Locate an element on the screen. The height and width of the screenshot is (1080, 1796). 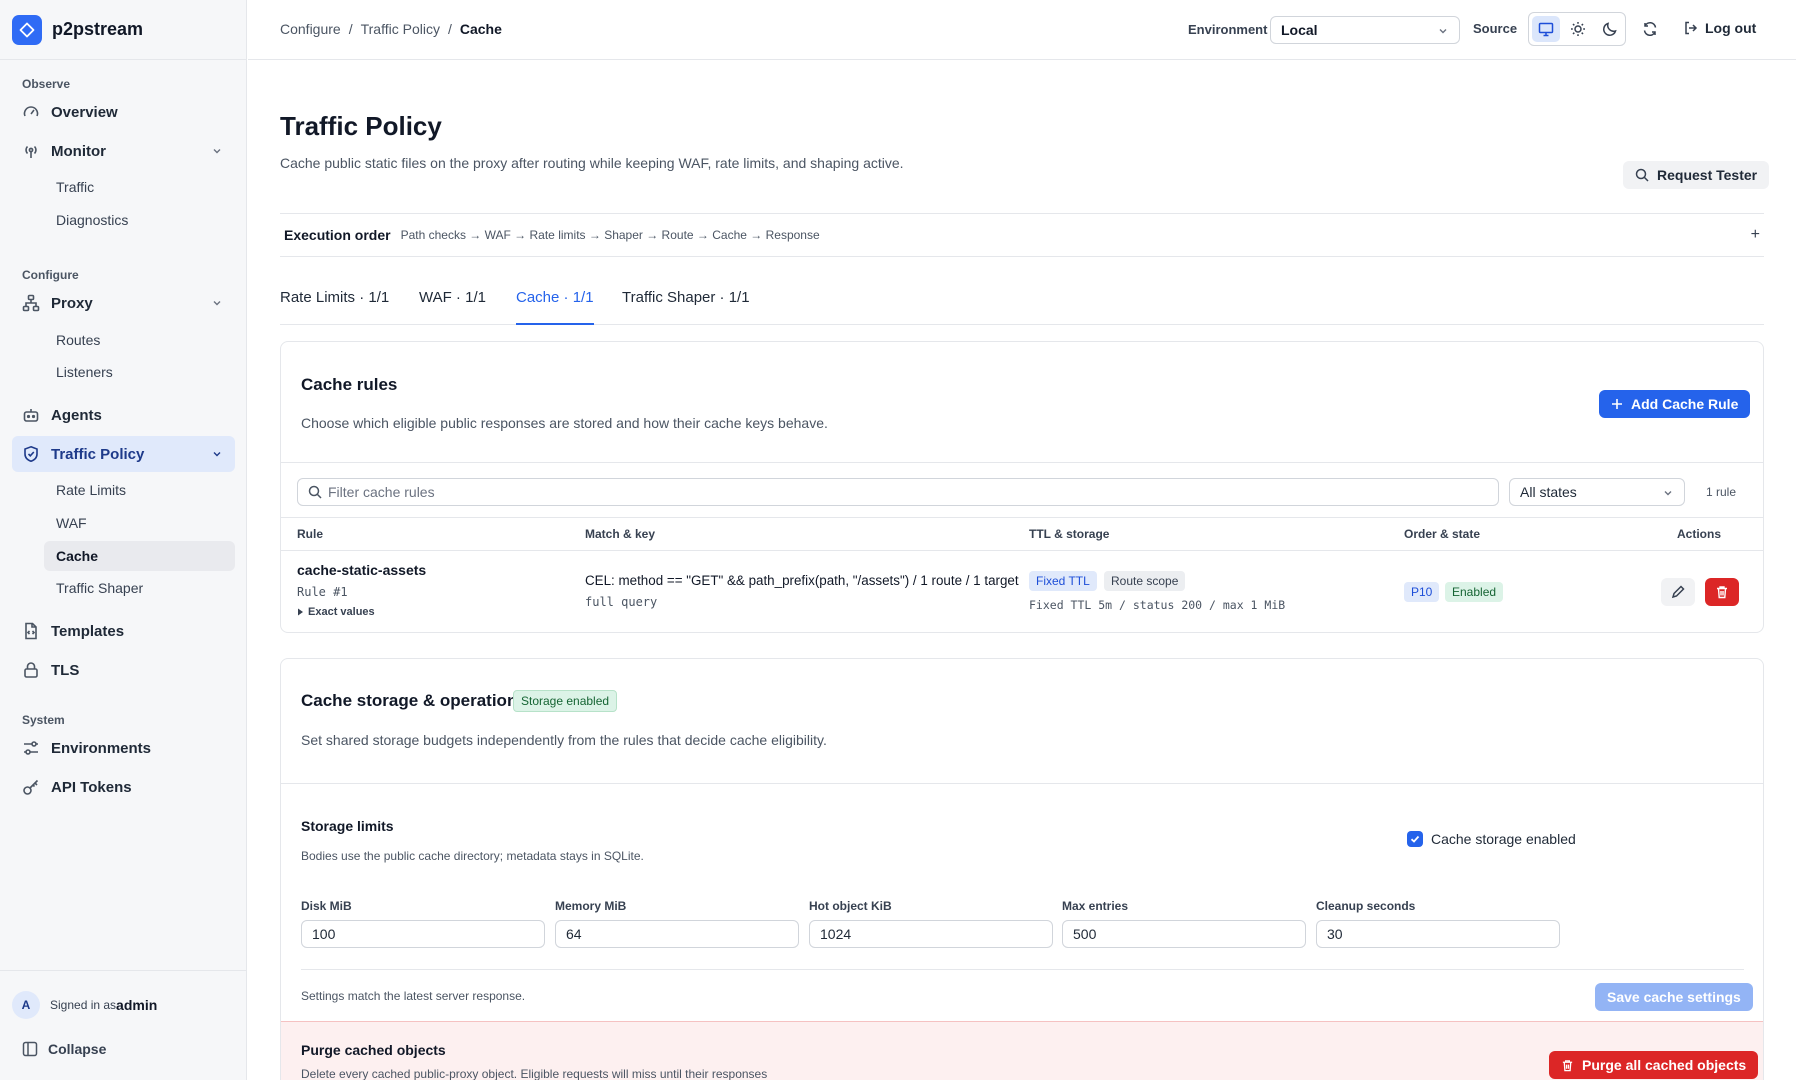
save-cache-settings-button: Save cache settings is located at coordinates (1674, 997).